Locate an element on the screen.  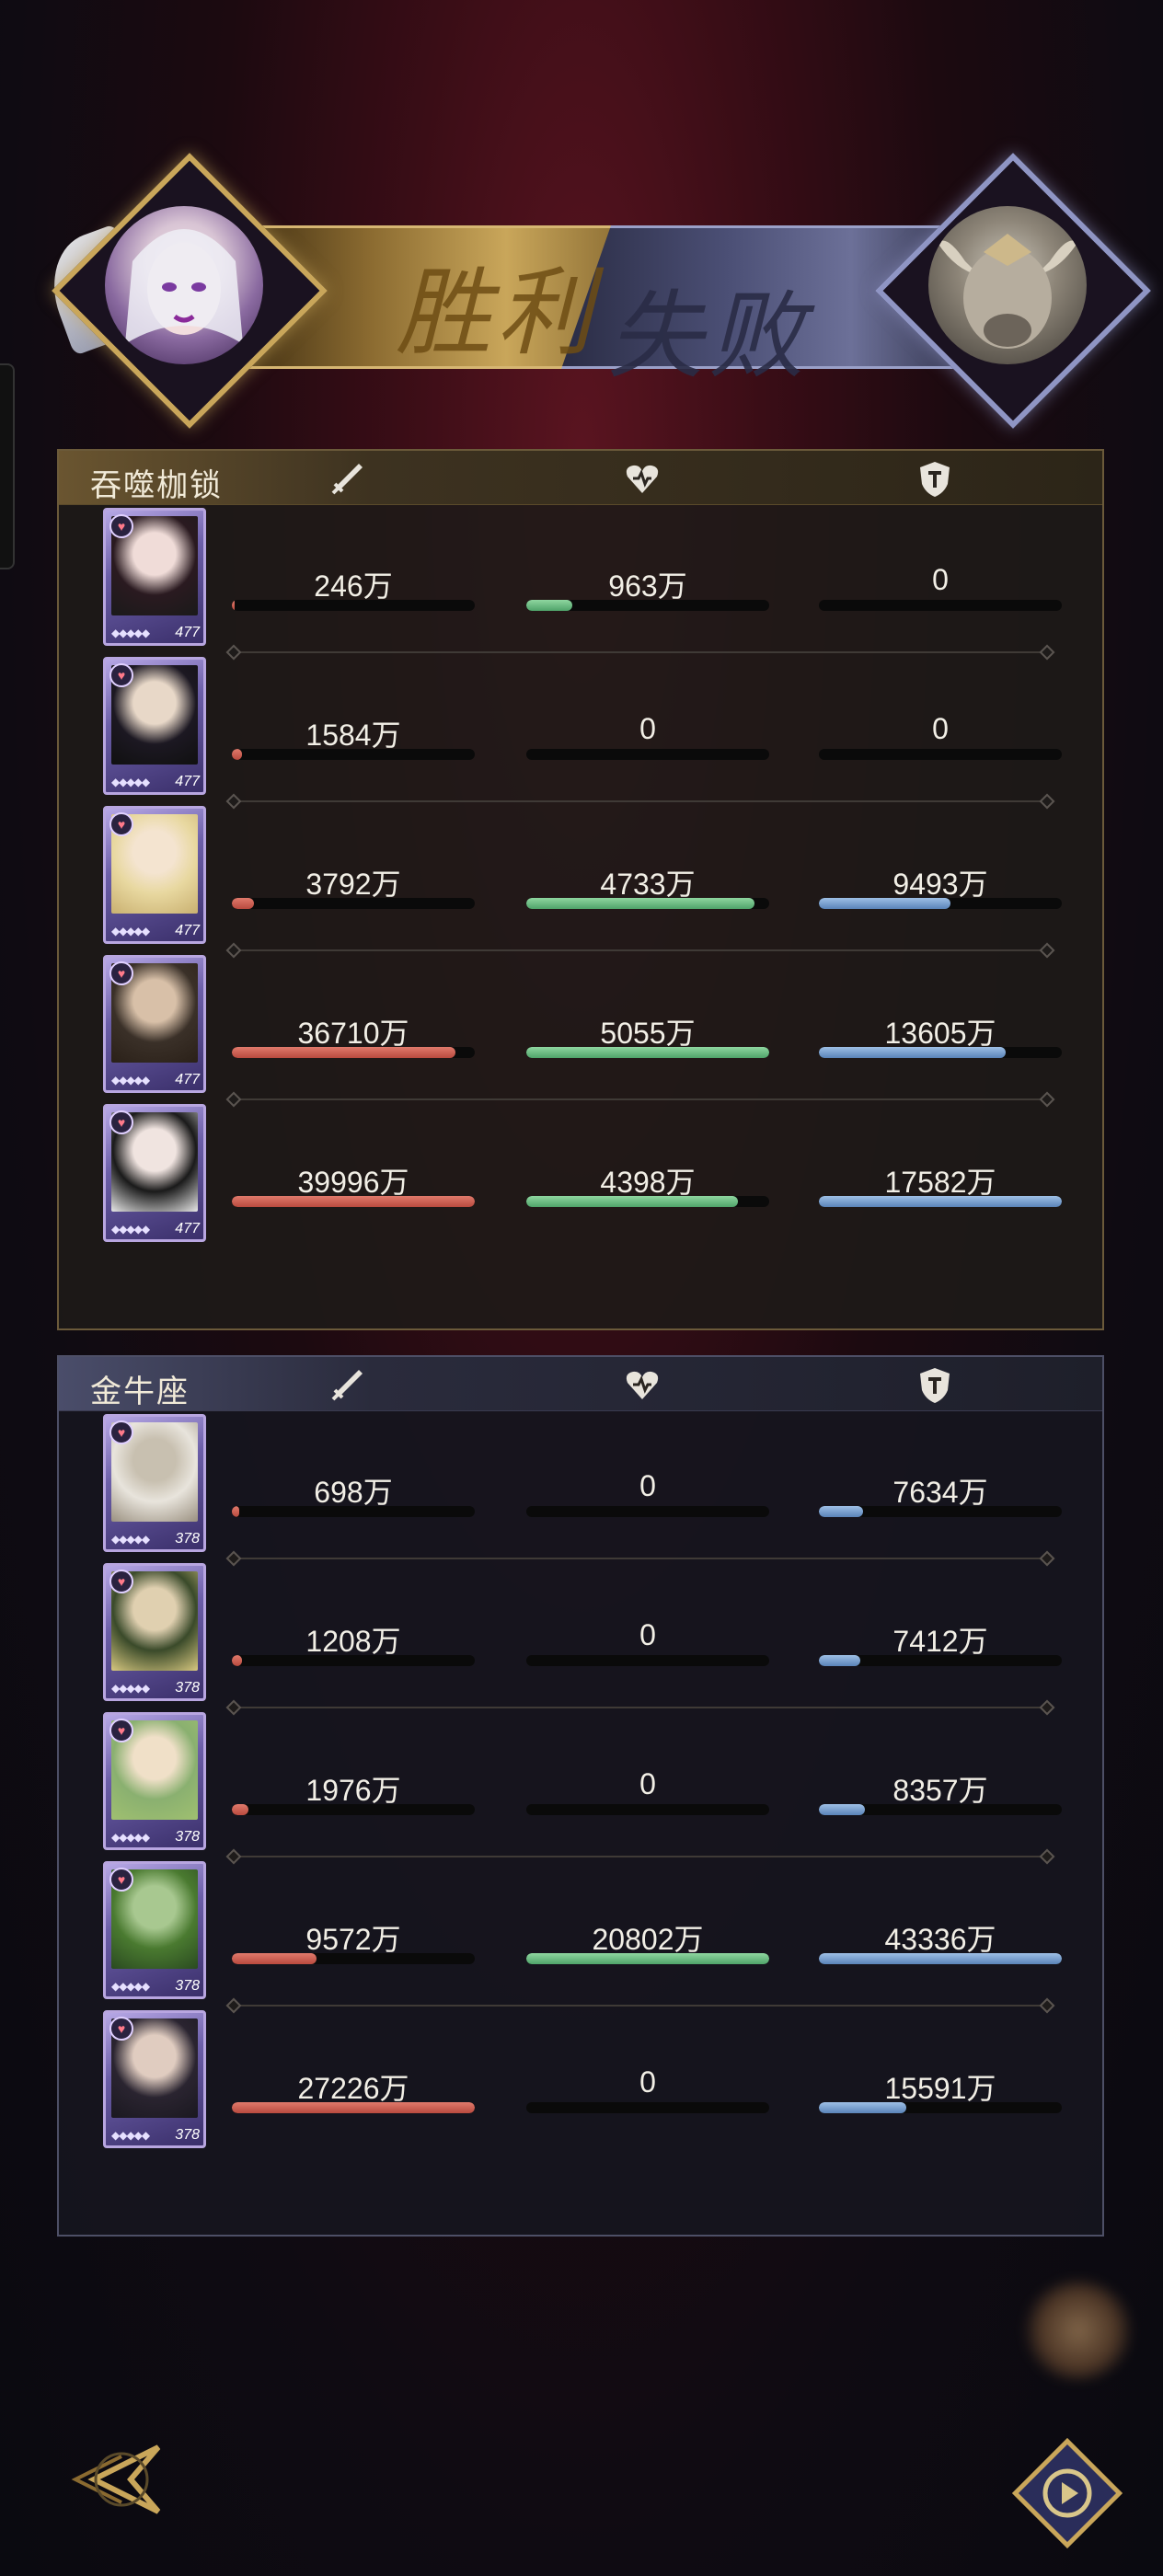
hero-stat-row: ♥ ◆◆◆◆◆ 477 39996万 4398万 17582万 is located at coordinates (582, 1178).